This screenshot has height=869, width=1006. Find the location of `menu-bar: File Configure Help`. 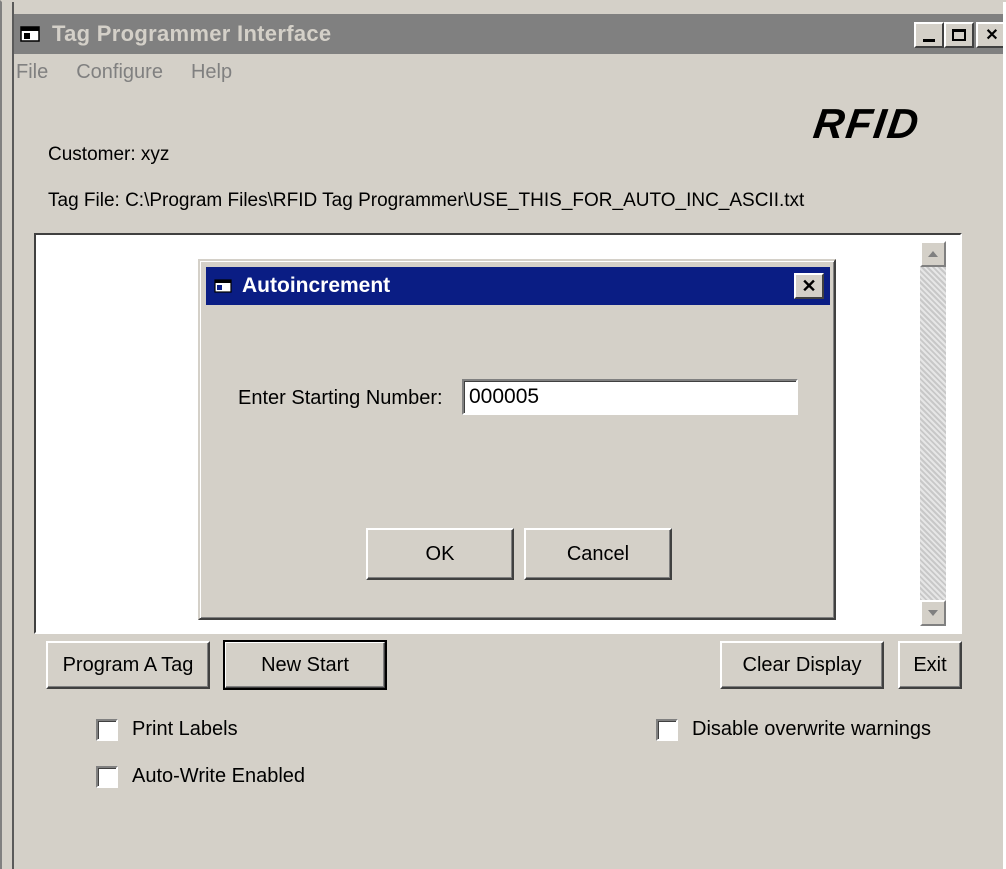

menu-bar: File Configure Help is located at coordinates (136, 72).